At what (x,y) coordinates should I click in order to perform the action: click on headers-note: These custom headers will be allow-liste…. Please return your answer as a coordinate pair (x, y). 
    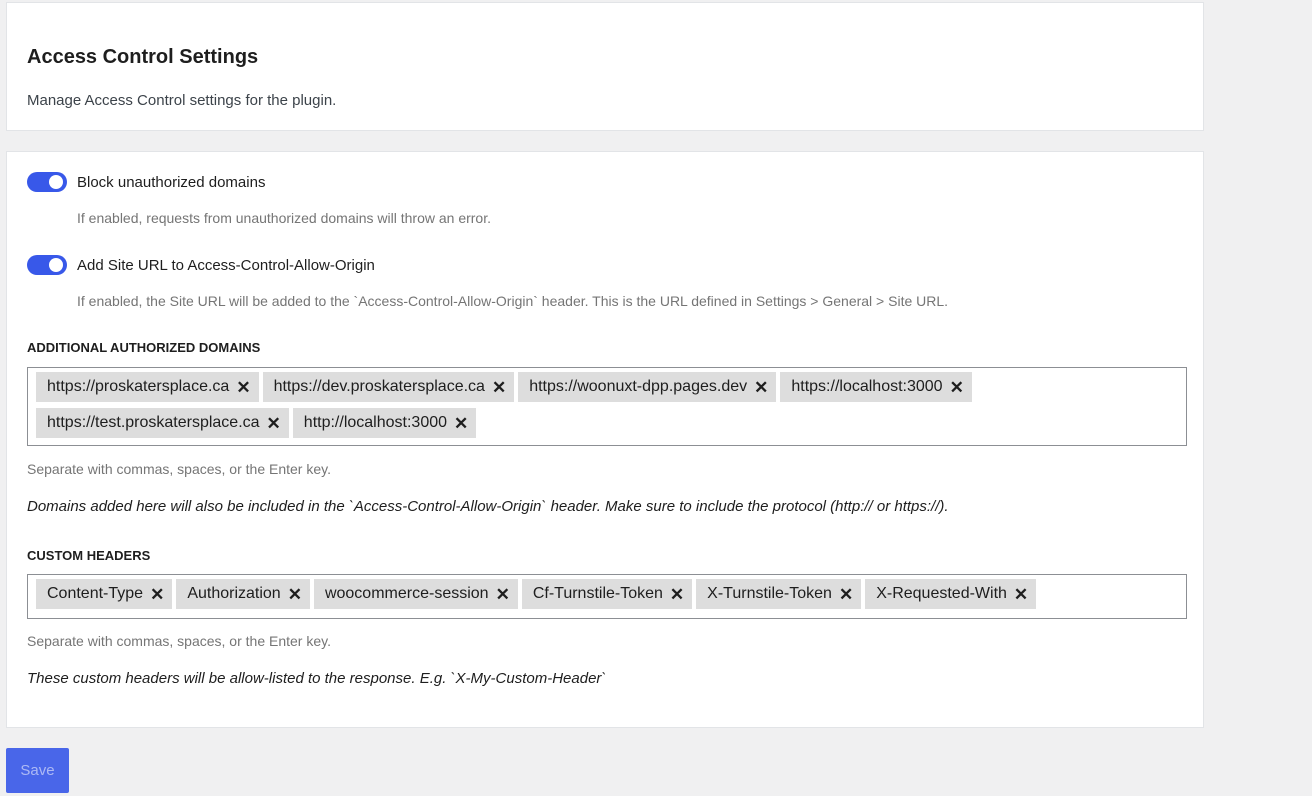
    Looking at the image, I should click on (317, 678).